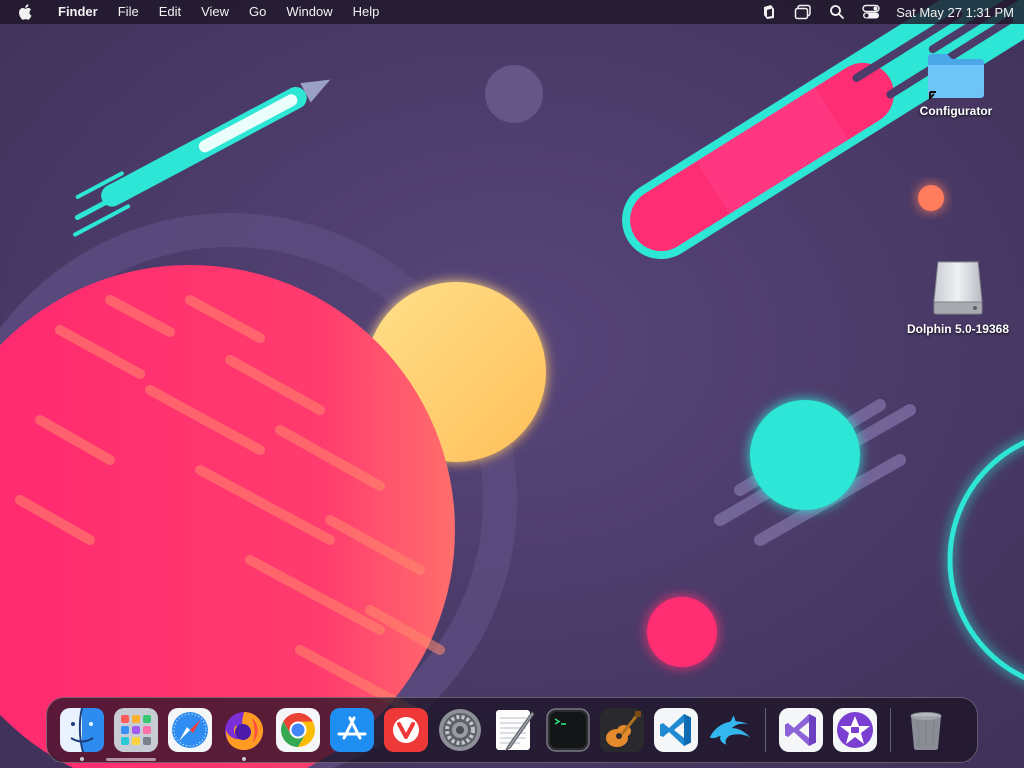  Describe the element at coordinates (769, 12) in the screenshot. I see `scrobbles-icon` at that location.